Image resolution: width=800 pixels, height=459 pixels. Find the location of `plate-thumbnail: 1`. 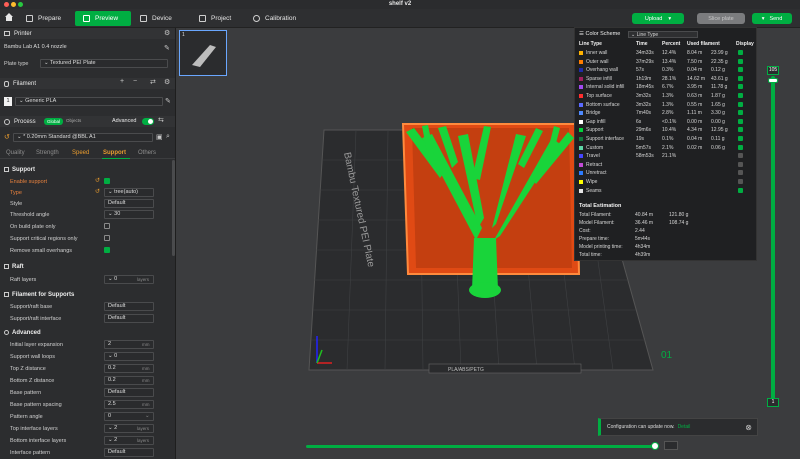

plate-thumbnail: 1 is located at coordinates (203, 53).